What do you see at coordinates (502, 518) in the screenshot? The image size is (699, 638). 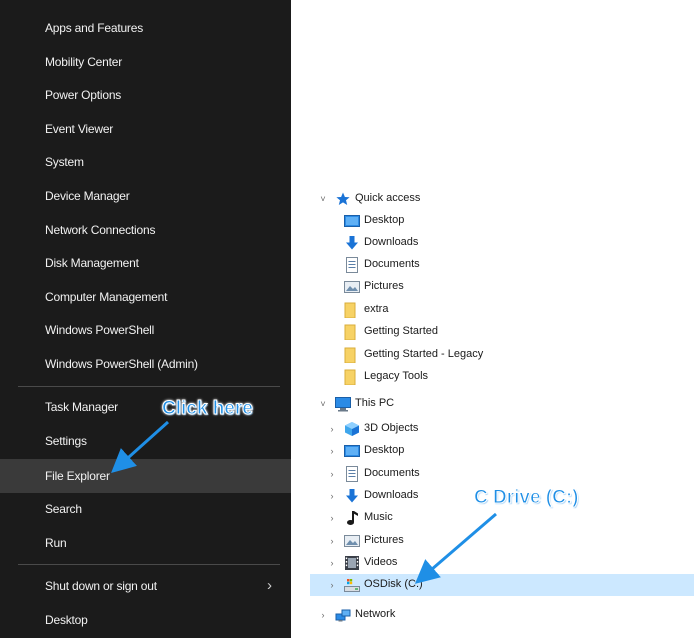 I see `tree-item-music: › Music` at bounding box center [502, 518].